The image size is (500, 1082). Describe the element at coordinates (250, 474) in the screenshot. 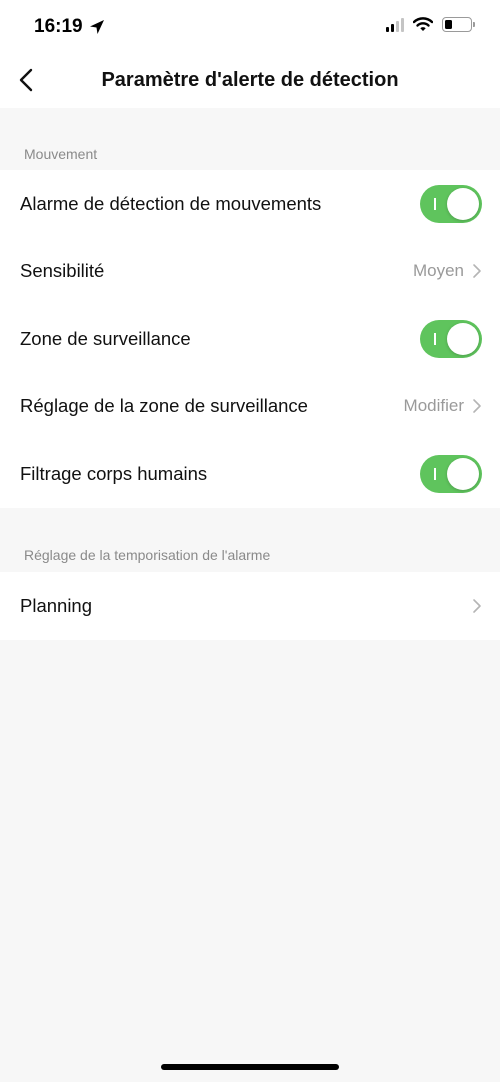

I see `row-human-filter: Filtrage corps humains` at that location.